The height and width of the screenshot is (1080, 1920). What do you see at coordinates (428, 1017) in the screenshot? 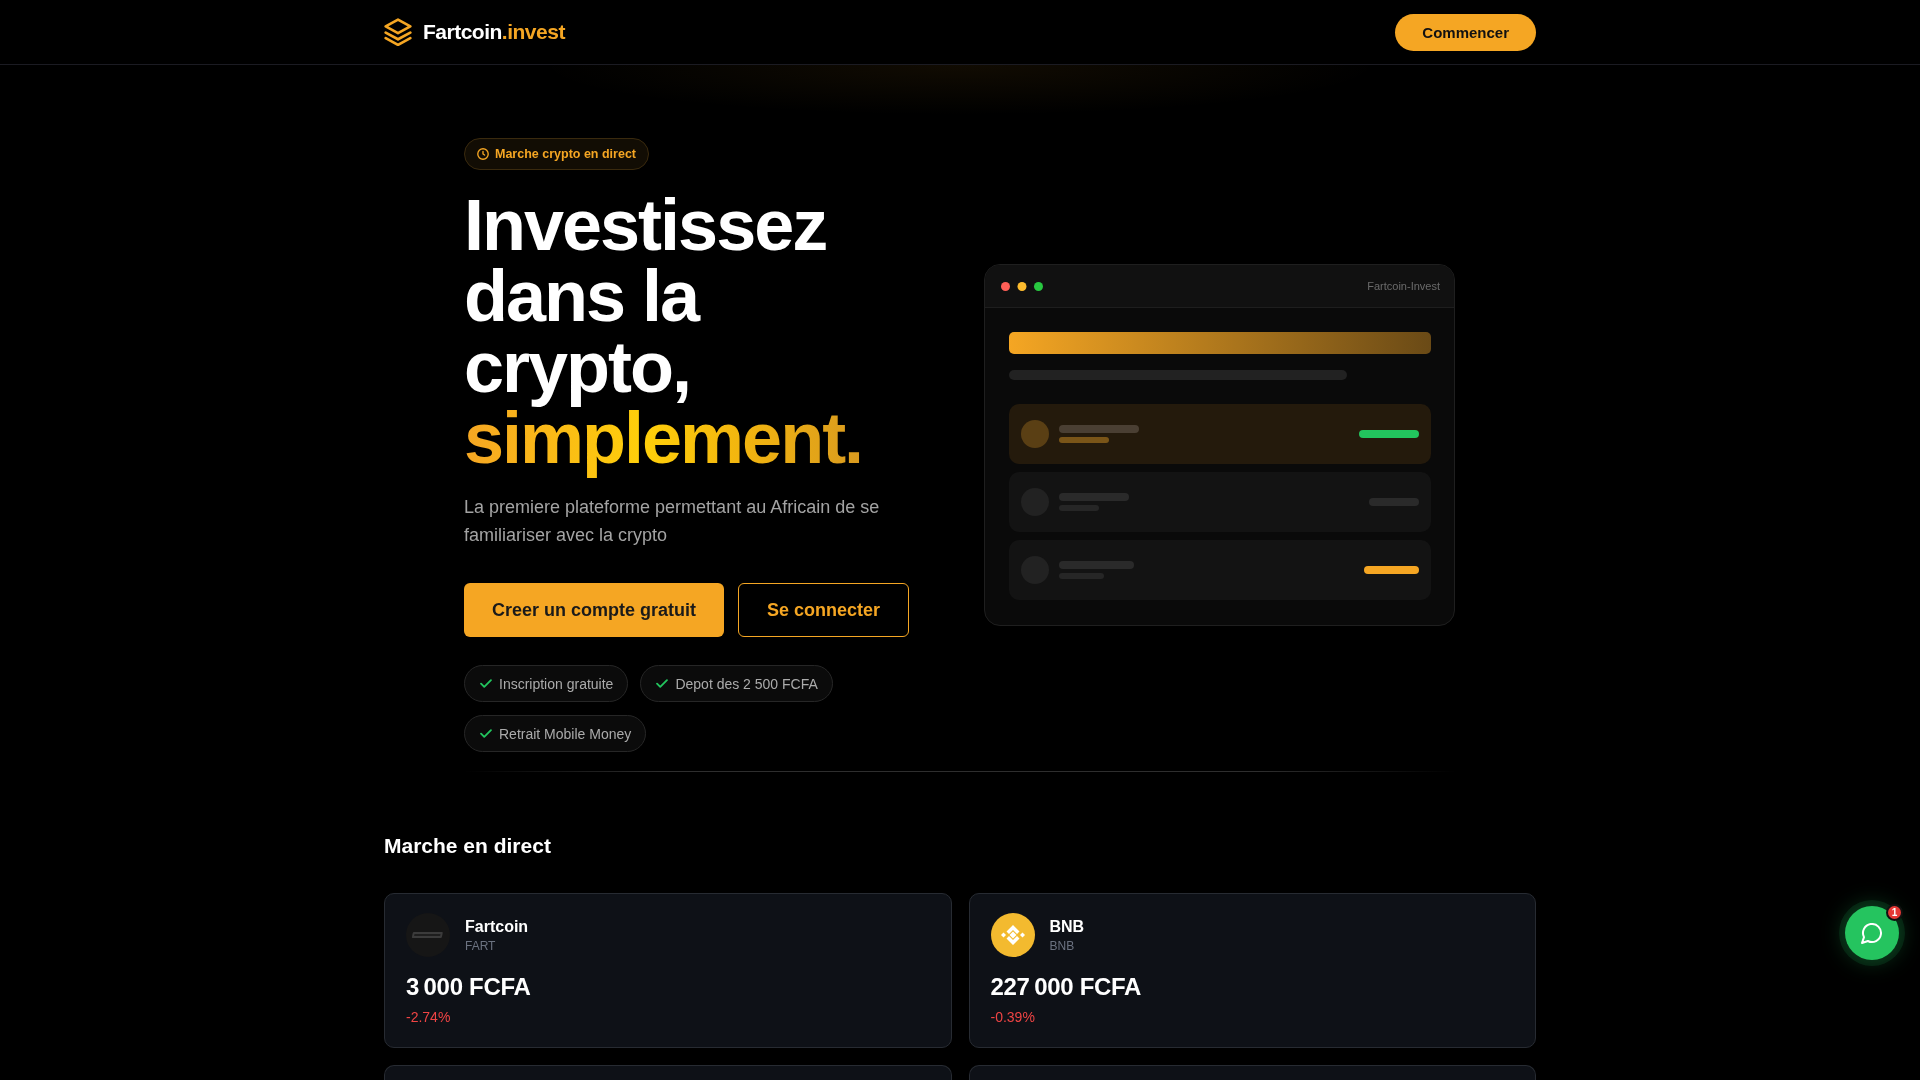
I see `price-change: -2.74%` at bounding box center [428, 1017].